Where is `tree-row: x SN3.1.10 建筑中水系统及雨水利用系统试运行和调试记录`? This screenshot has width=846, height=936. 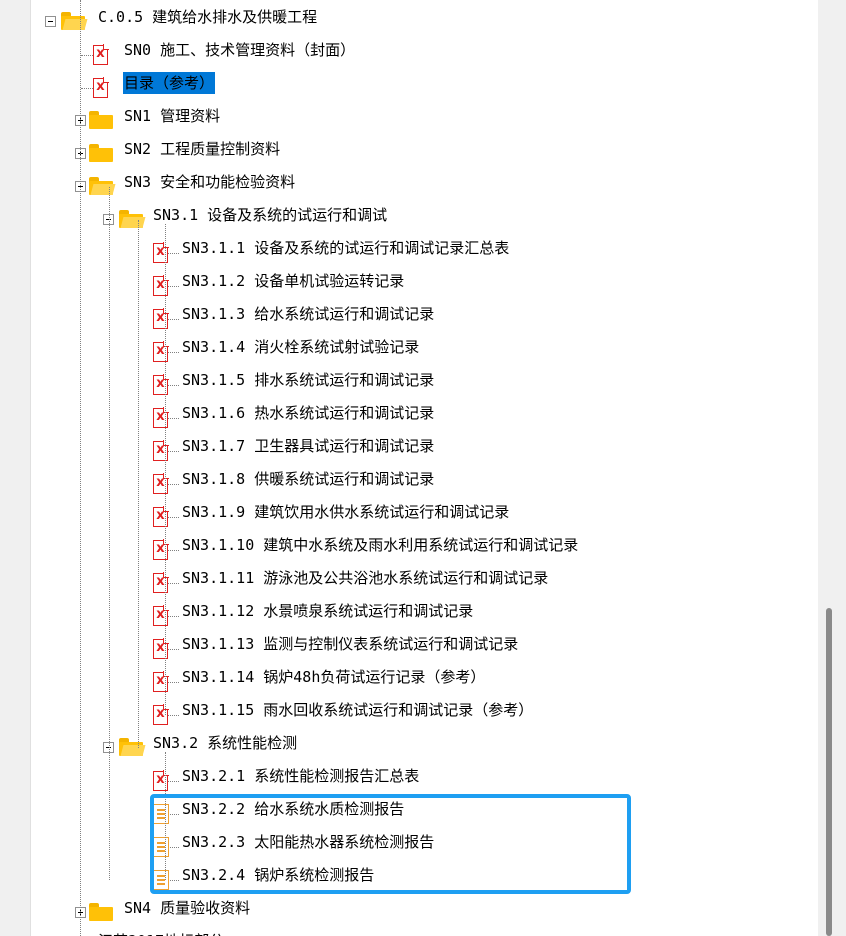
tree-row: x SN3.1.10 建筑中水系统及雨水利用系统试运行和调试记录 is located at coordinates (421, 546).